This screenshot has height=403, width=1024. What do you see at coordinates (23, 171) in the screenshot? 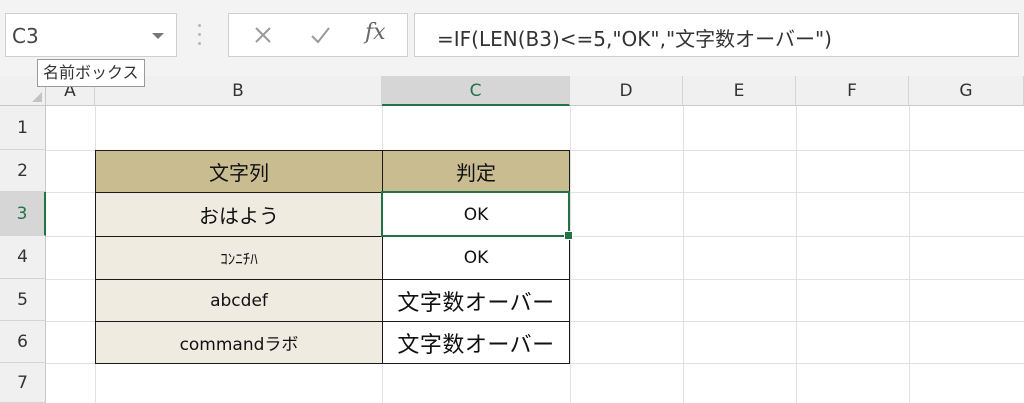
I see `row-header-2: 2` at bounding box center [23, 171].